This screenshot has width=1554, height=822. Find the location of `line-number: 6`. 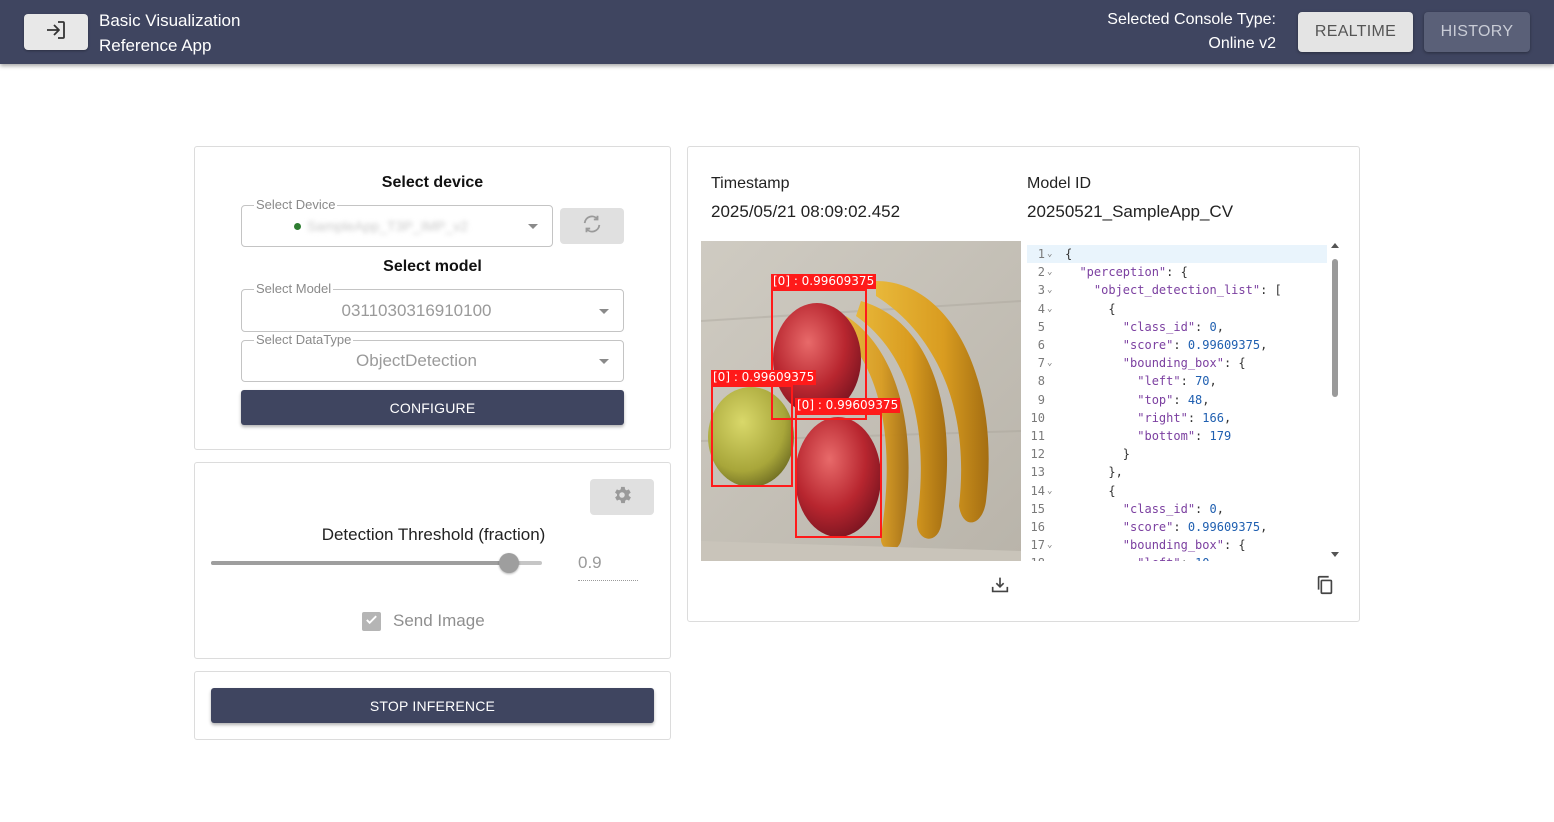

line-number: 6 is located at coordinates (1041, 345).